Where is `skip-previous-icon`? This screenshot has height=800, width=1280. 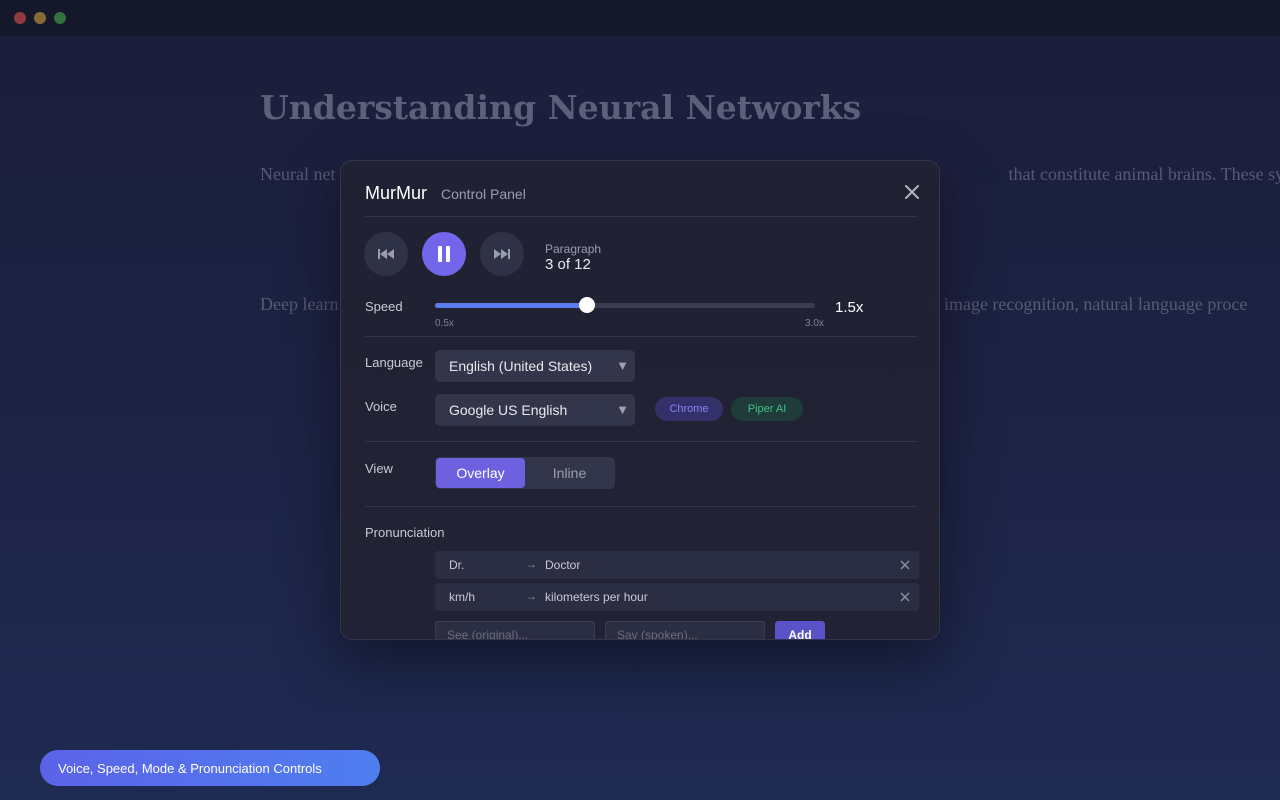
skip-previous-icon is located at coordinates (386, 254).